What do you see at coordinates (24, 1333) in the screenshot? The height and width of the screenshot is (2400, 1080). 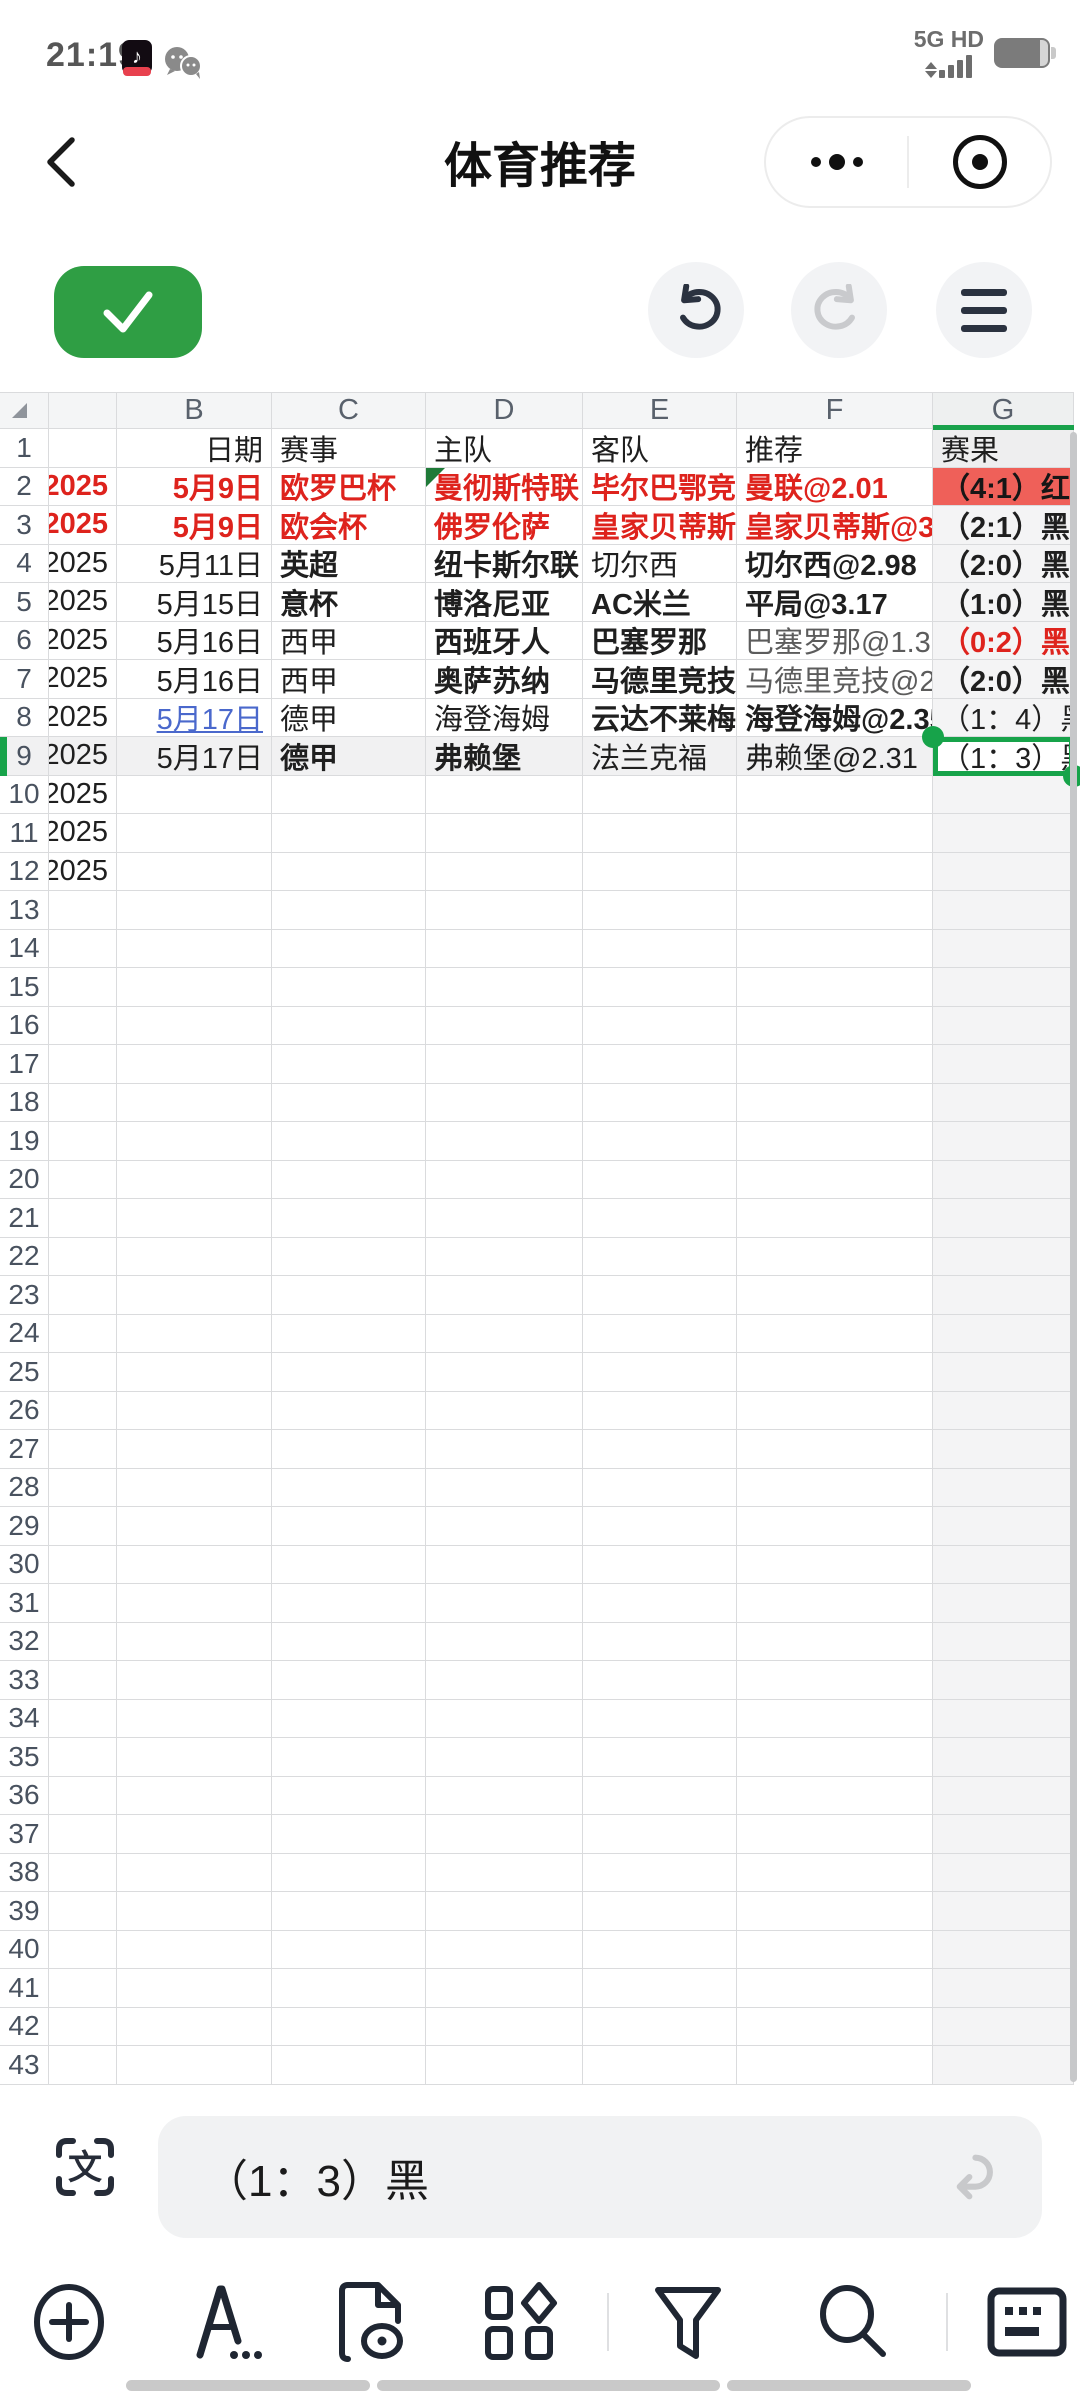 I see `row-header-24: 24` at bounding box center [24, 1333].